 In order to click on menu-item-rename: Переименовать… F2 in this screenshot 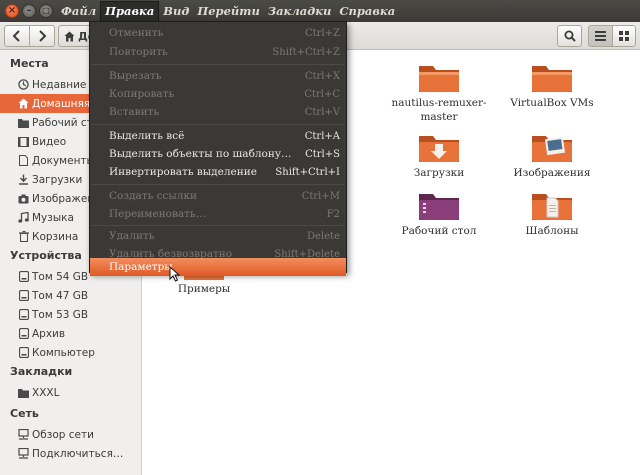, I will do `click(218, 214)`.